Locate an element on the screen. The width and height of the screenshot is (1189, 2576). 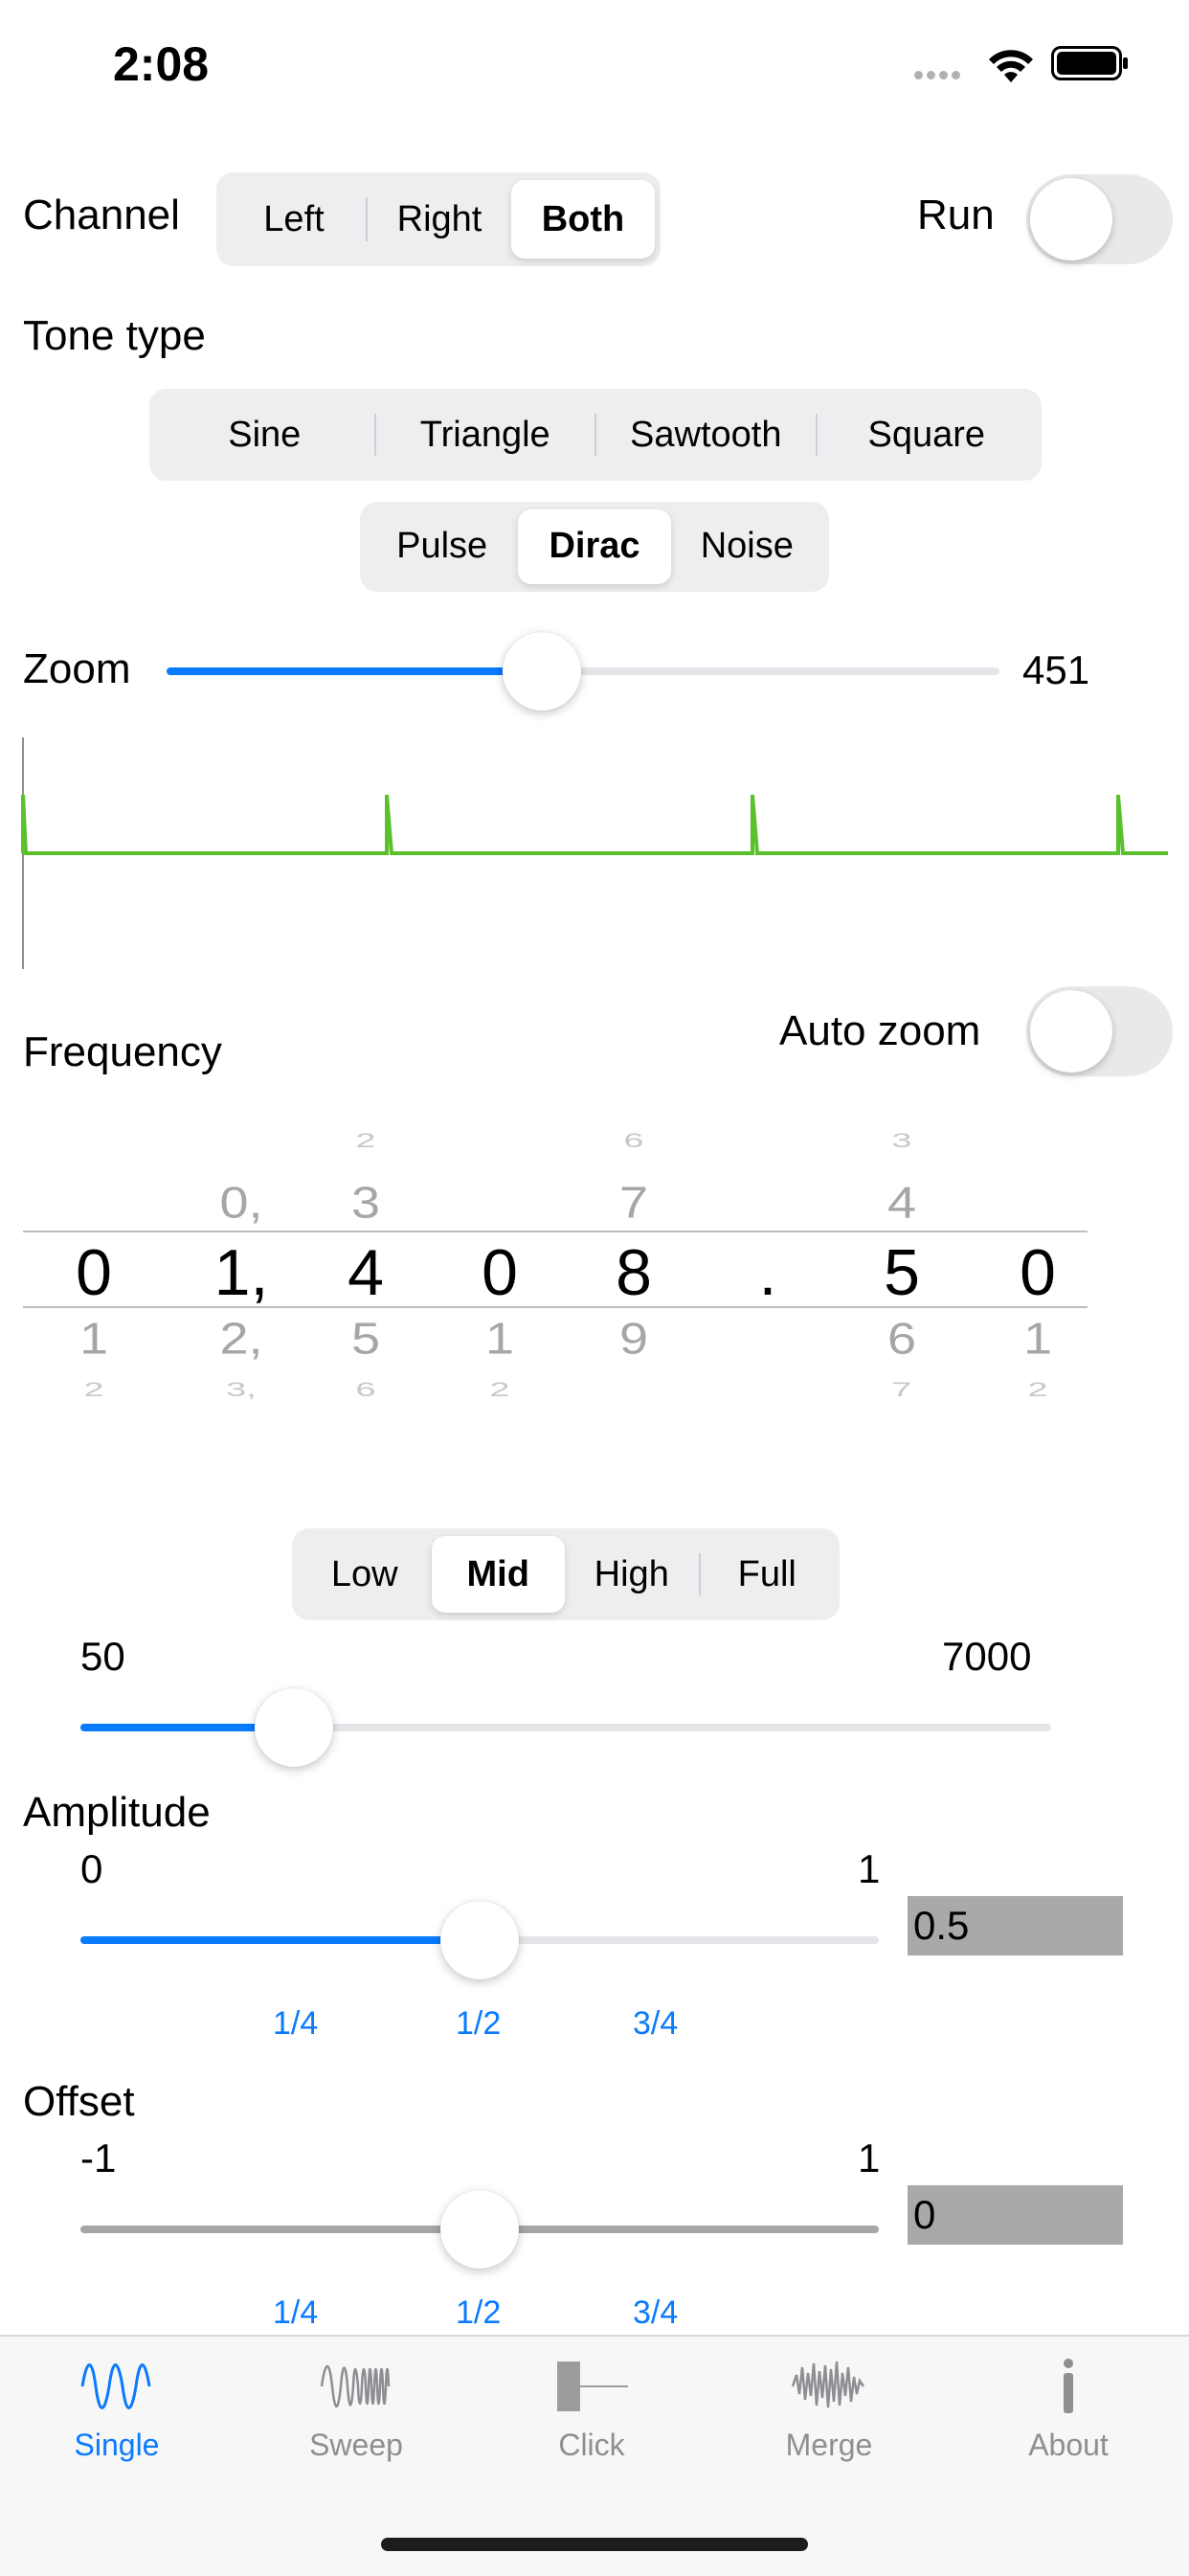
tab-about-label: About is located at coordinates (1068, 2445).